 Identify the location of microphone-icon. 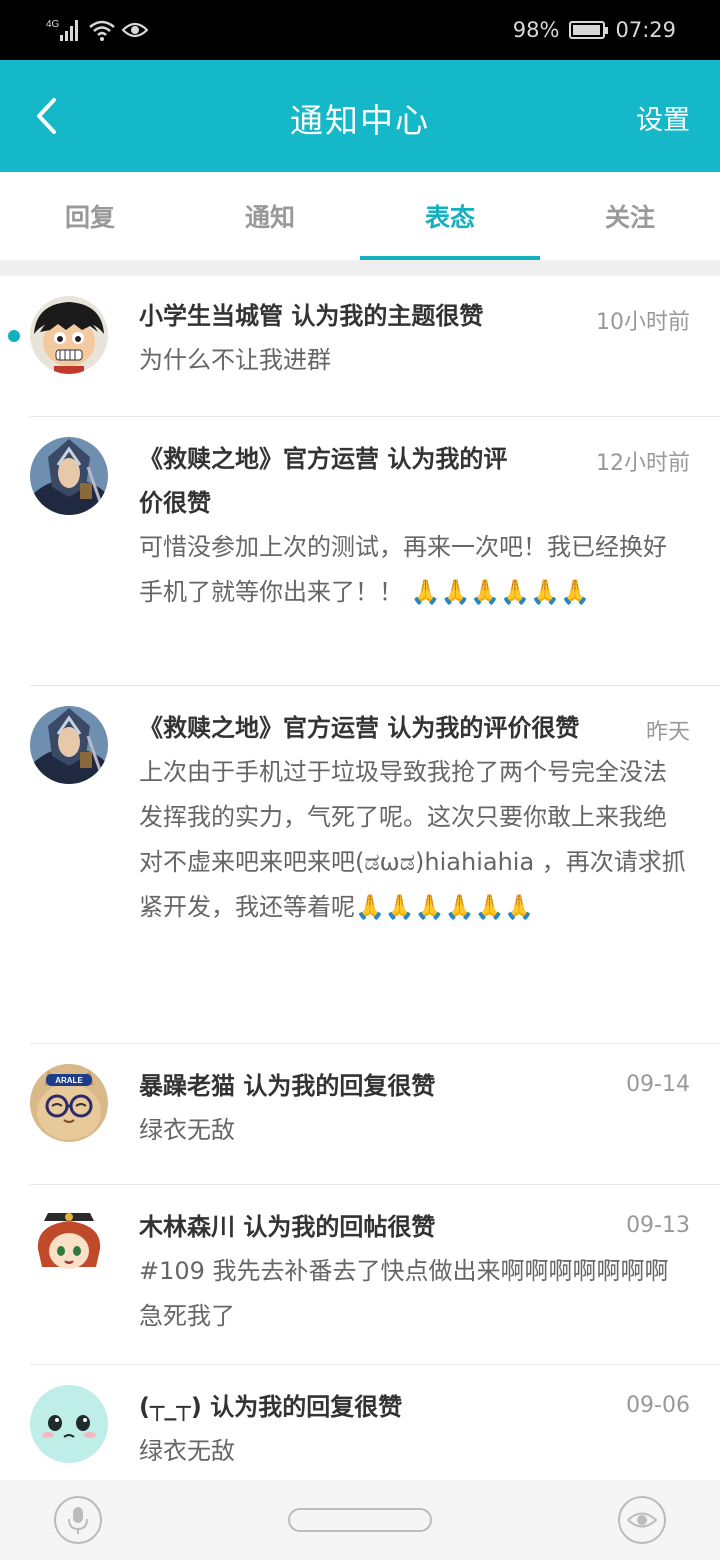
(78, 1520).